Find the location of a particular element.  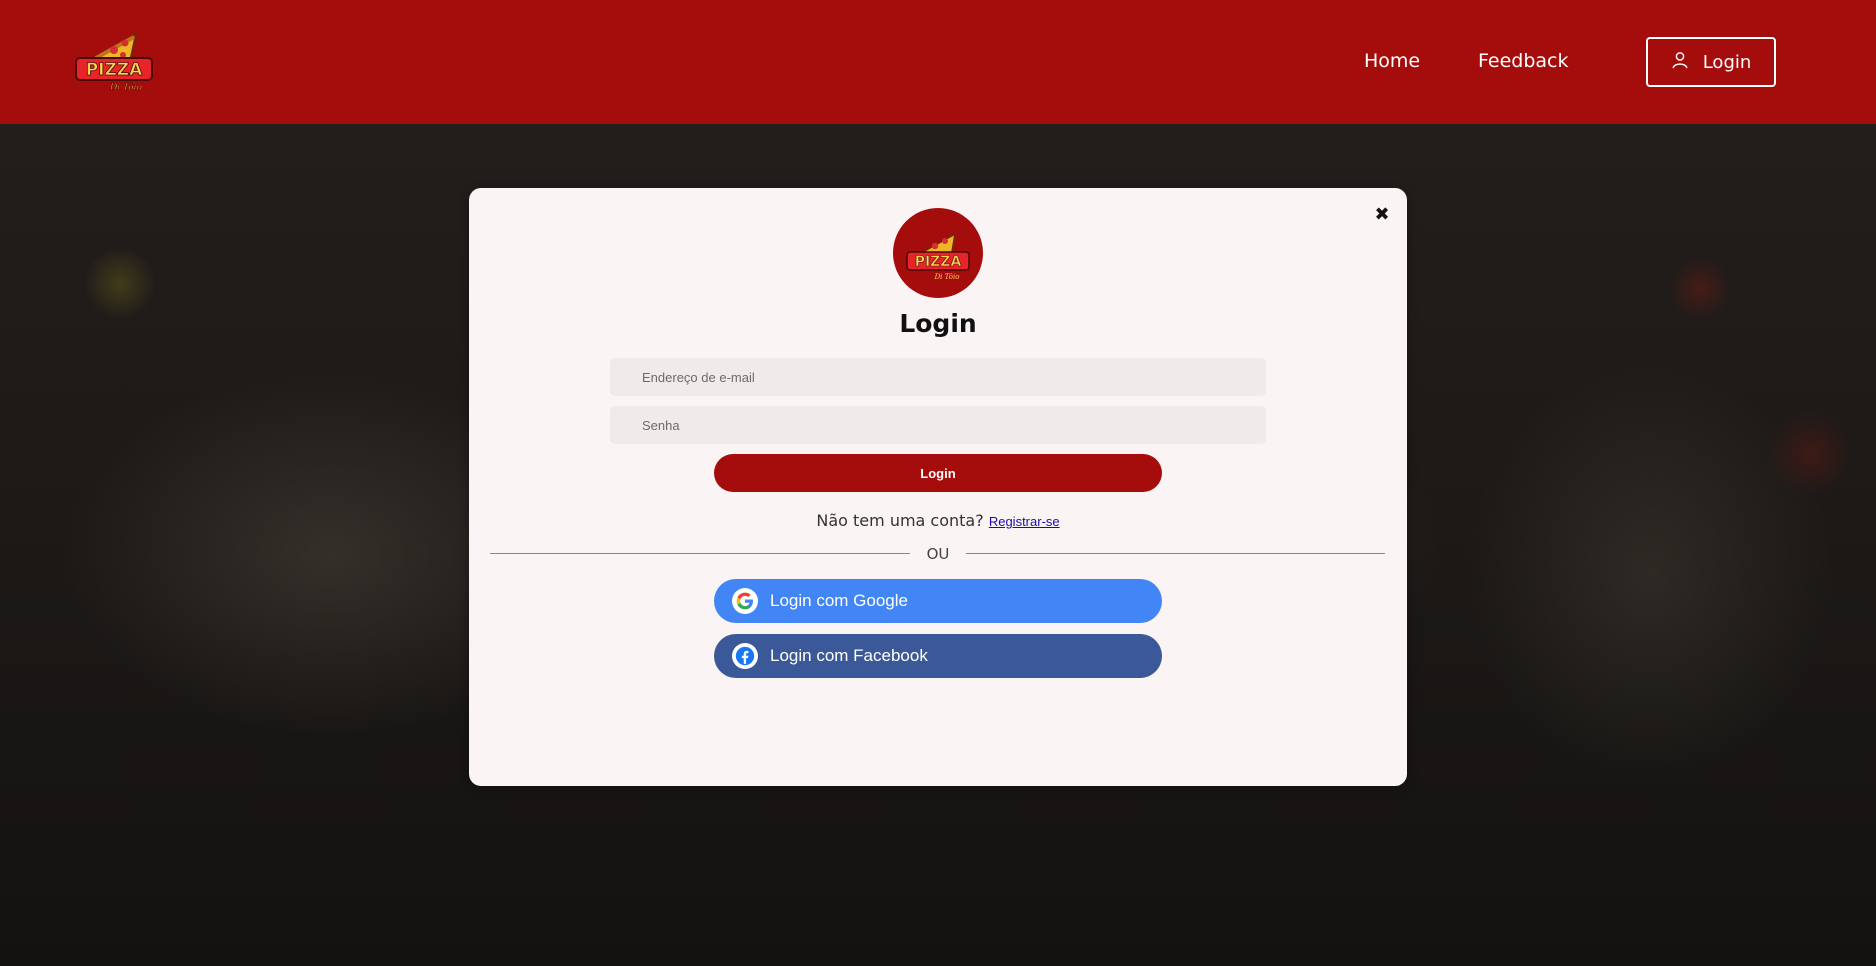

site-logo: PIZZA Di Tôio is located at coordinates (114, 61).